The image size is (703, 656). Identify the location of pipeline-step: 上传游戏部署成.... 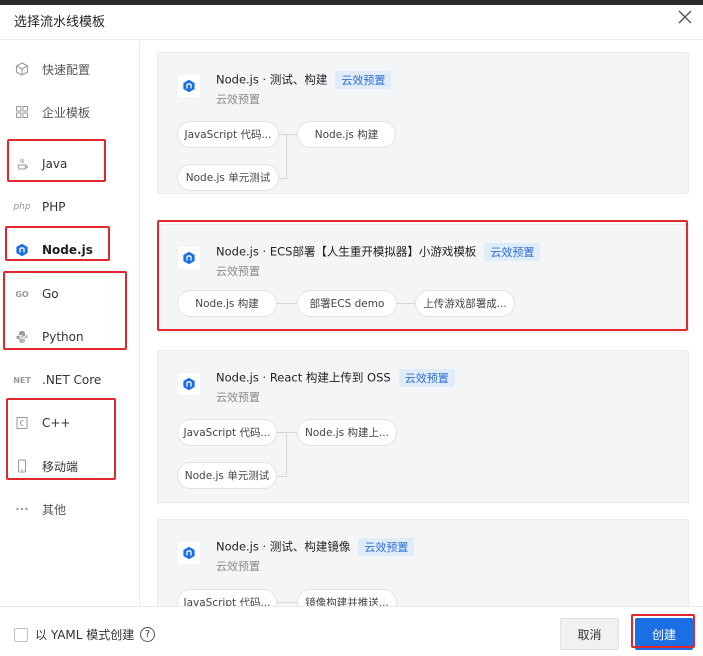
(465, 303).